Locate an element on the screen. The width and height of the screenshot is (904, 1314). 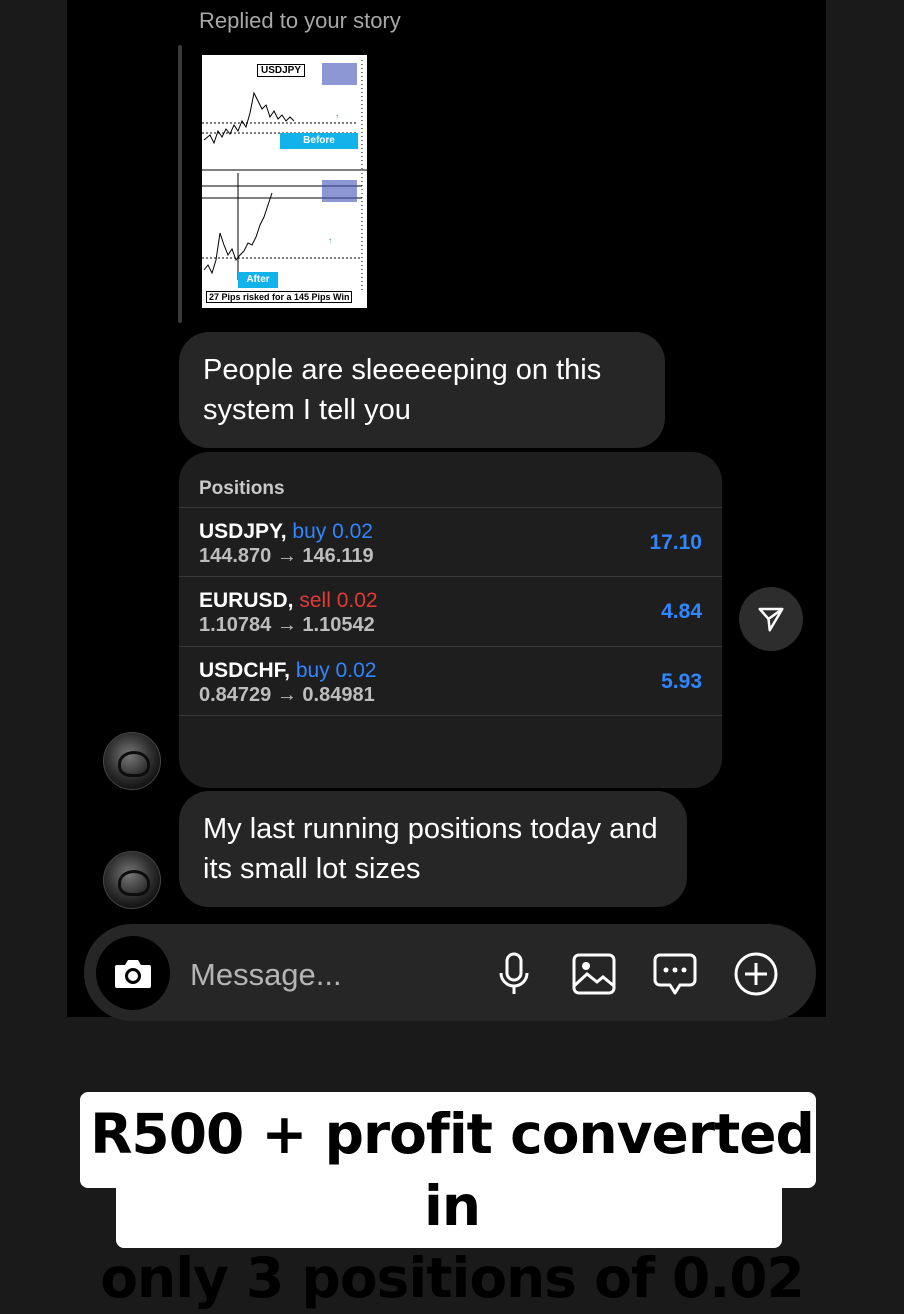
position-current-price: 0.84981 is located at coordinates (338, 695).